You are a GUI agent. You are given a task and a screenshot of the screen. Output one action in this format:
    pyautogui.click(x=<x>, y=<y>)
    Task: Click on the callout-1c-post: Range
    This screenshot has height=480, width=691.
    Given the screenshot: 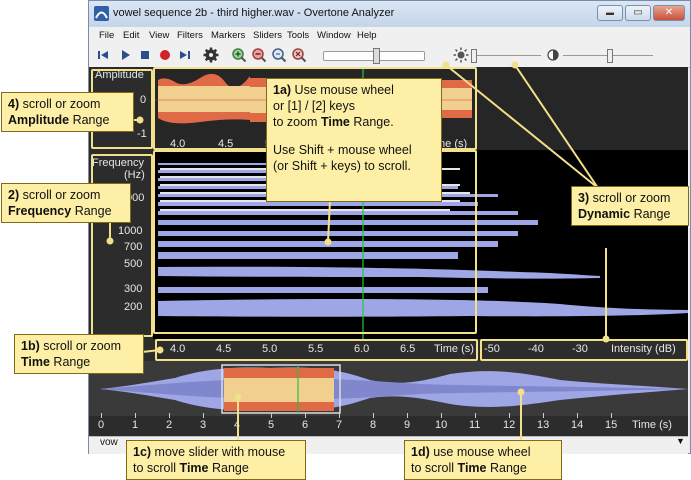 What is the action you would take?
    pyautogui.click(x=228, y=468)
    